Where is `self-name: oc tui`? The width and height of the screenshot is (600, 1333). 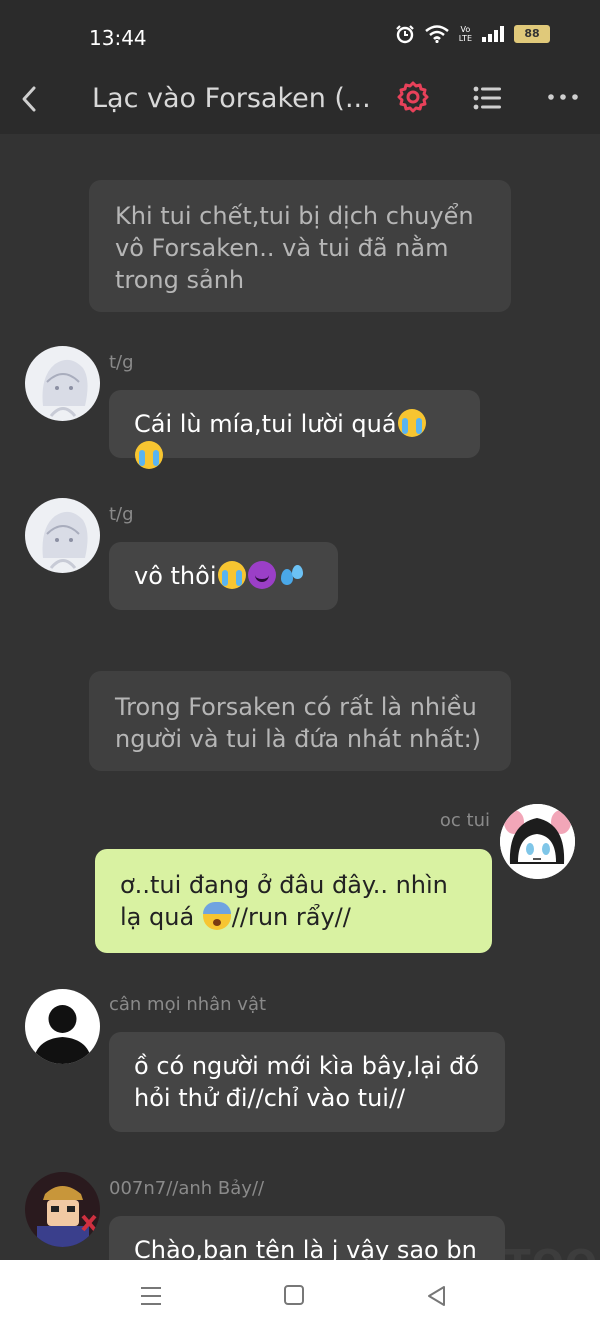
self-name: oc tui is located at coordinates (464, 820).